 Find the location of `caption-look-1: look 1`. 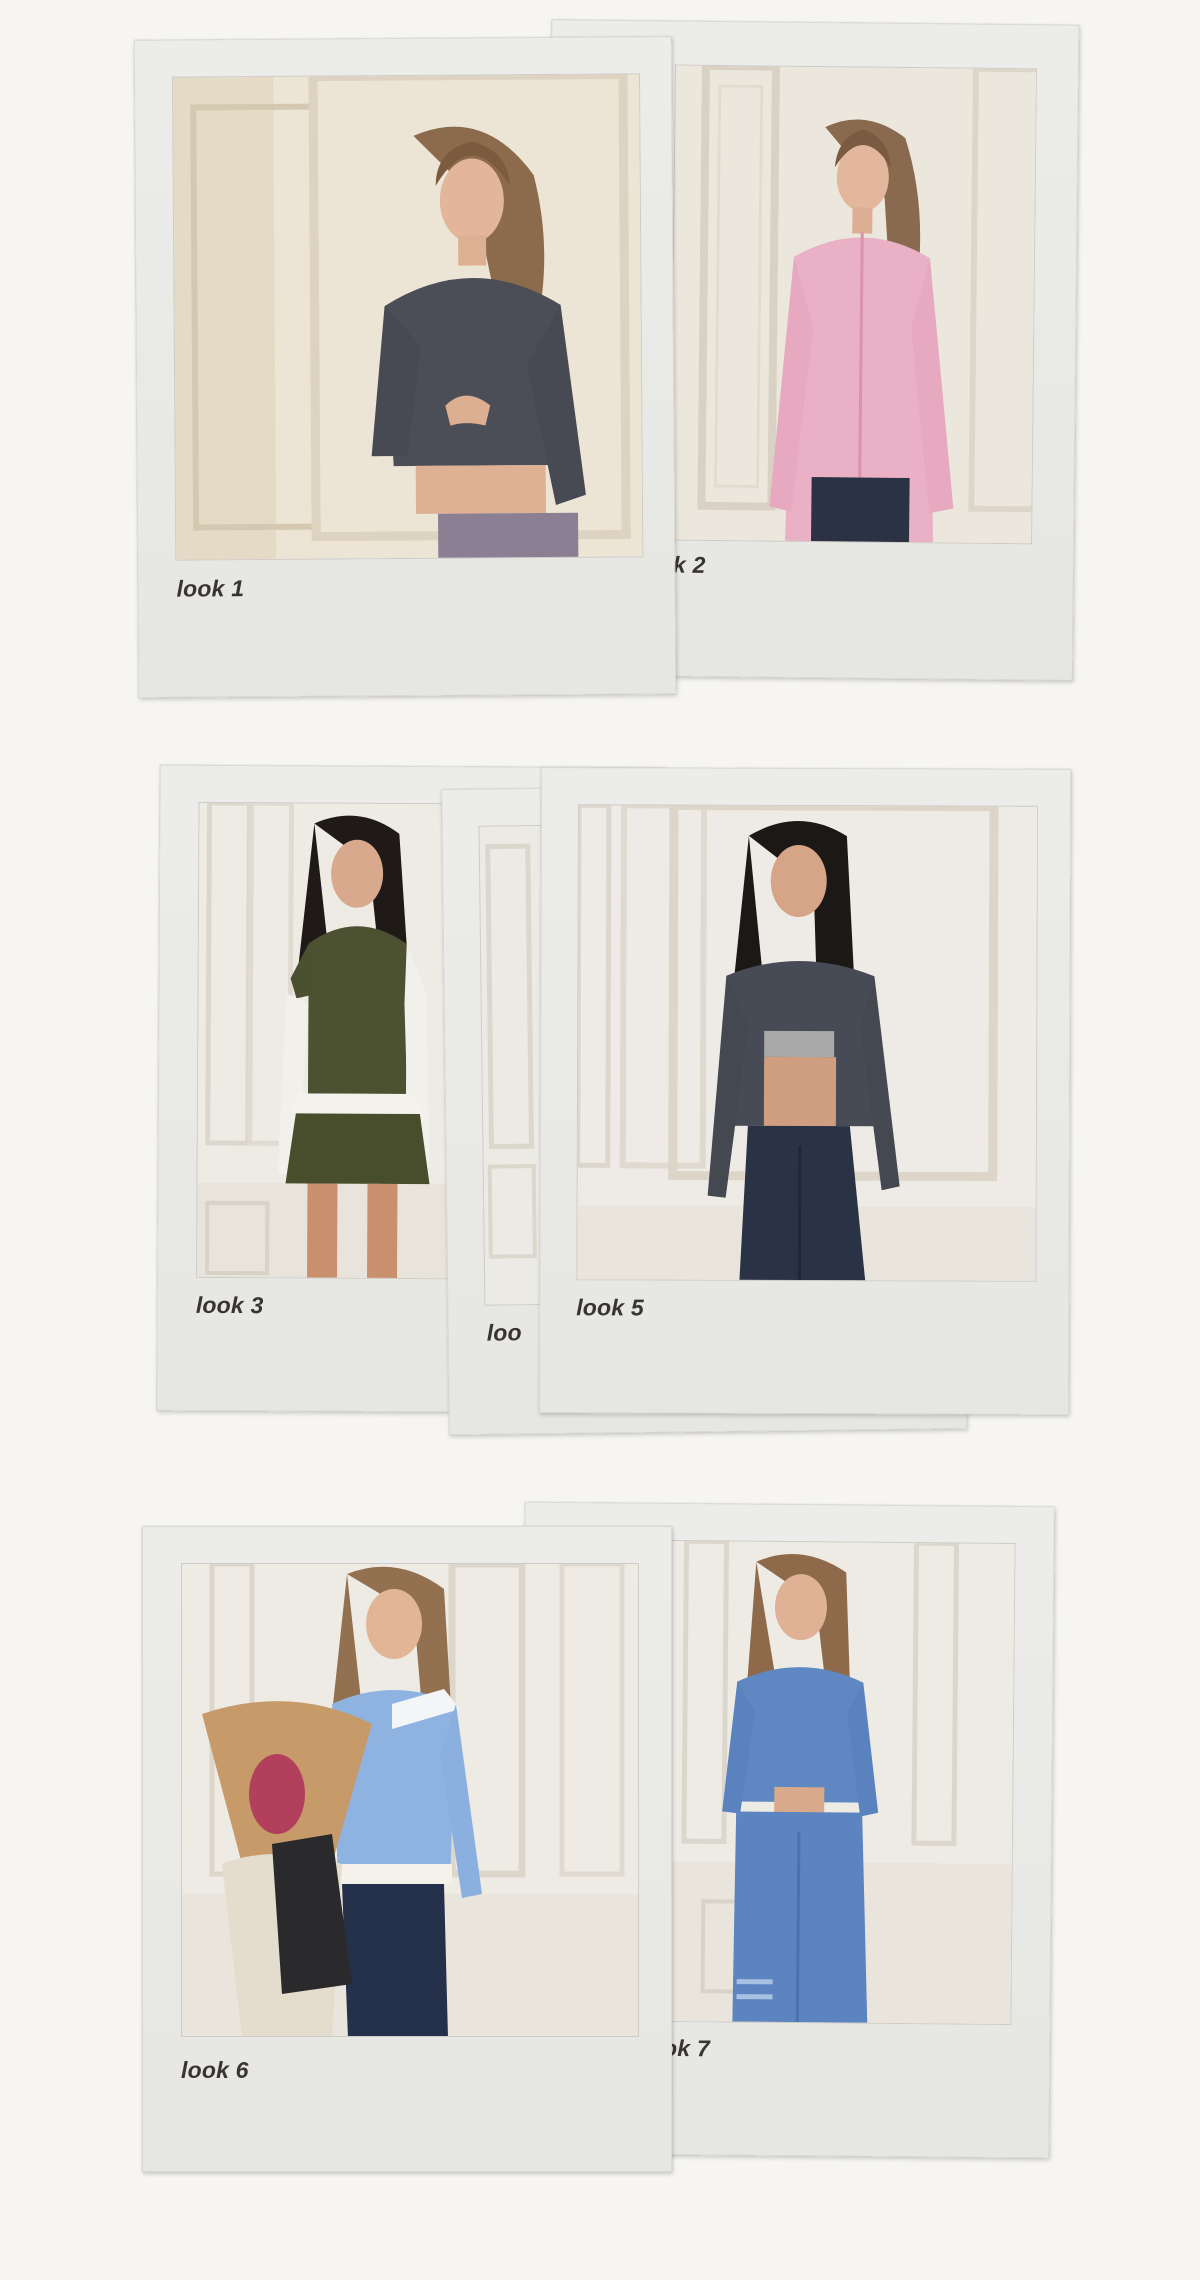

caption-look-1: look 1 is located at coordinates (210, 588).